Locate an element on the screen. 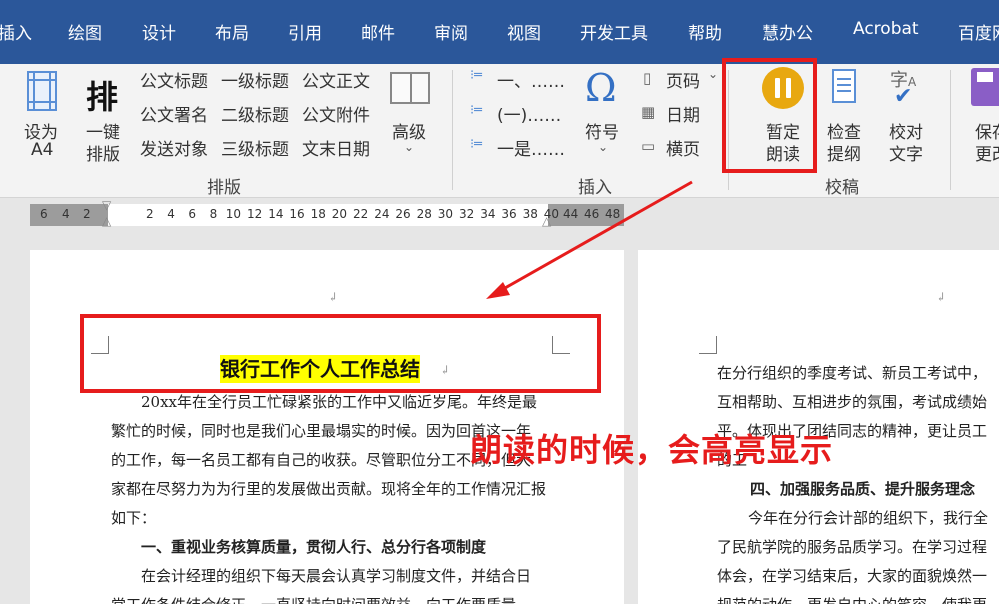 The width and height of the screenshot is (999, 604). style-gongwen-body: 公文正文 is located at coordinates (336, 79).